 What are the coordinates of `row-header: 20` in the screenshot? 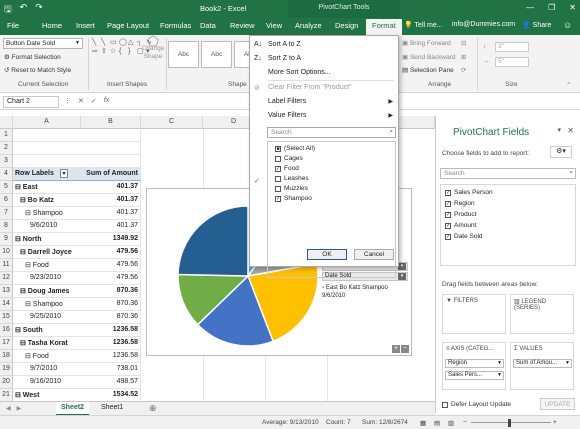 It's located at (6, 382).